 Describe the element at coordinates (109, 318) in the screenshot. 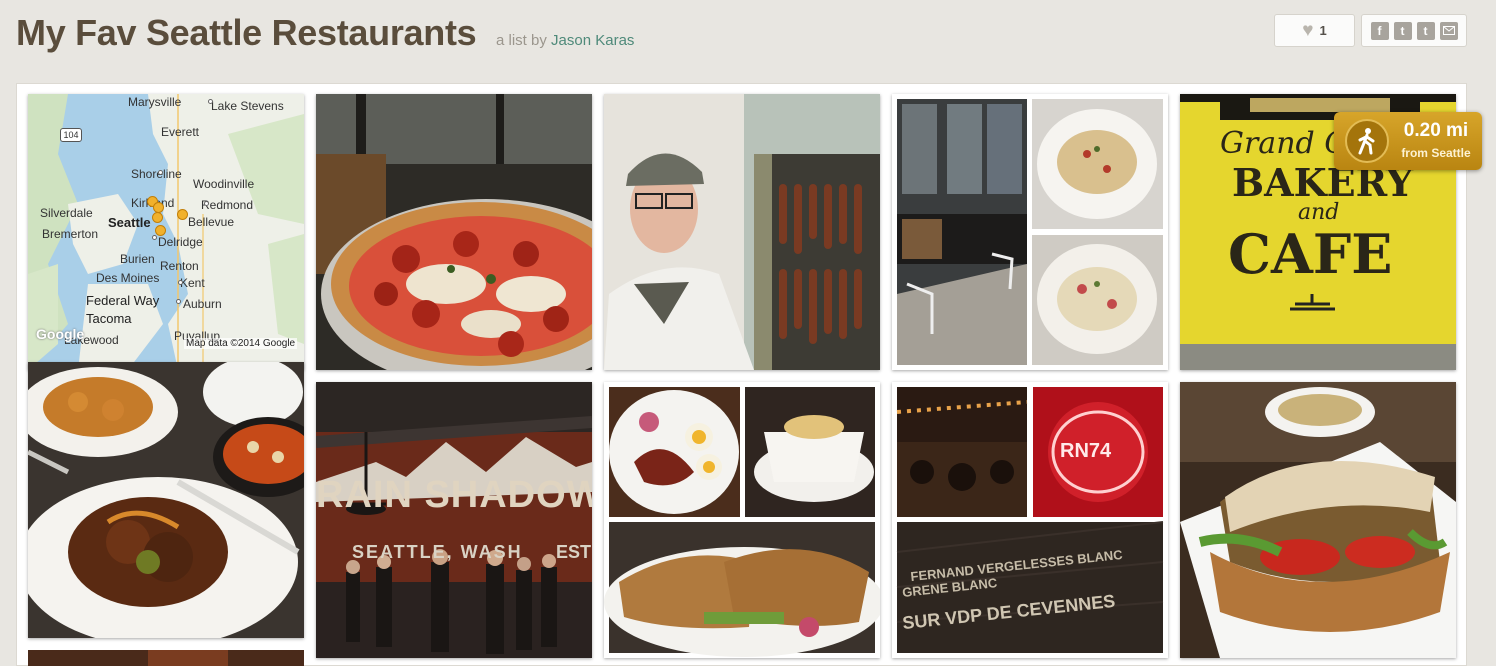

I see `map-label: Tacoma` at that location.